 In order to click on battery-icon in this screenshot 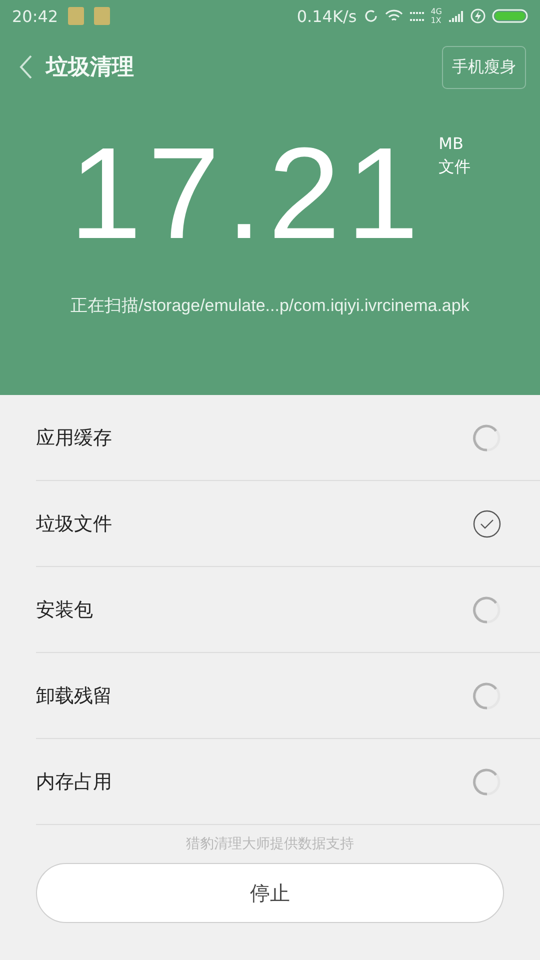, I will do `click(510, 16)`.